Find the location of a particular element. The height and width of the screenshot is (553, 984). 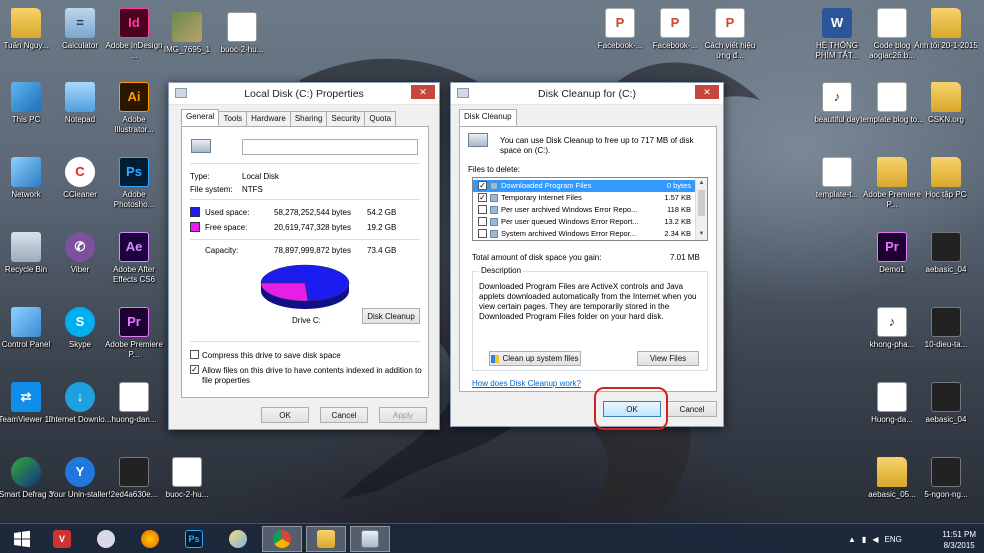

cleanup-drive-icon is located at coordinates (478, 140).